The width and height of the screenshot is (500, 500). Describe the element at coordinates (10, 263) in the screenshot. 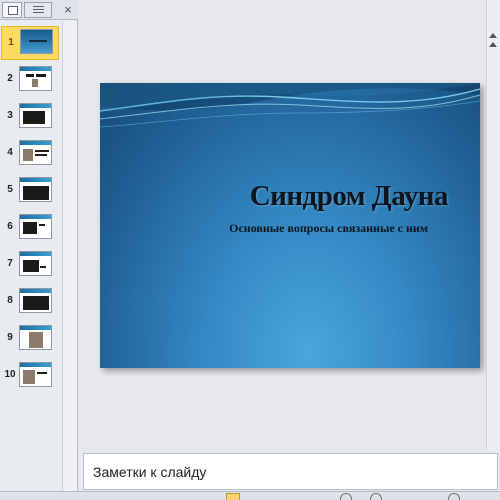

I see `slide-number: 7` at that location.